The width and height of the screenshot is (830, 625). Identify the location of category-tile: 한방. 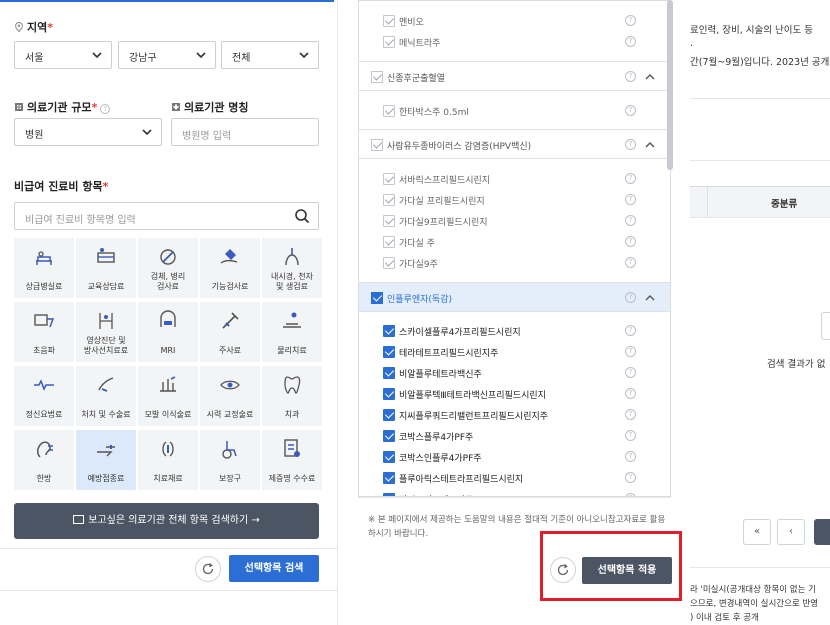
(44, 460).